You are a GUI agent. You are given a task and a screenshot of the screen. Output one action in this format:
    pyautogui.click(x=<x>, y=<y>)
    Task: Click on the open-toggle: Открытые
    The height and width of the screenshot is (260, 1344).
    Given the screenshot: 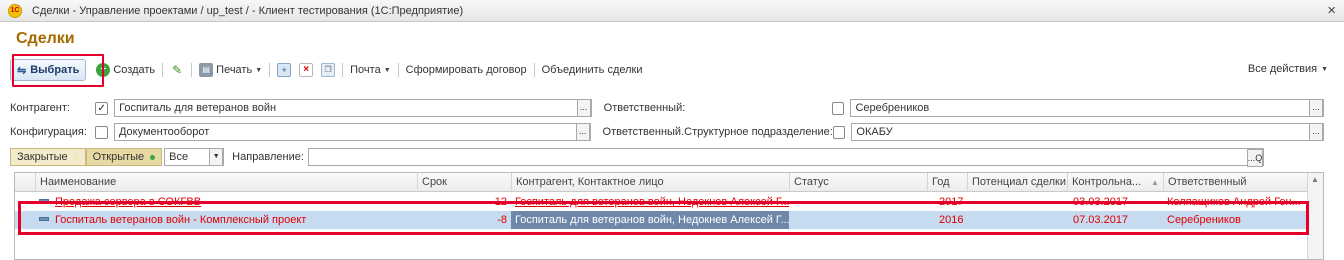 What is the action you would take?
    pyautogui.click(x=124, y=157)
    